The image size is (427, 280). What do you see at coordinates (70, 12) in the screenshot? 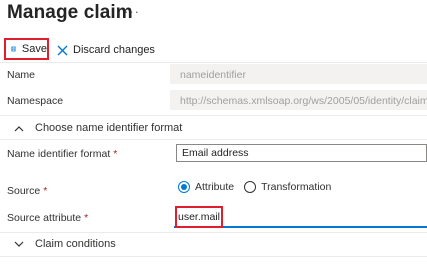
I see `page-title: Manage claim` at bounding box center [70, 12].